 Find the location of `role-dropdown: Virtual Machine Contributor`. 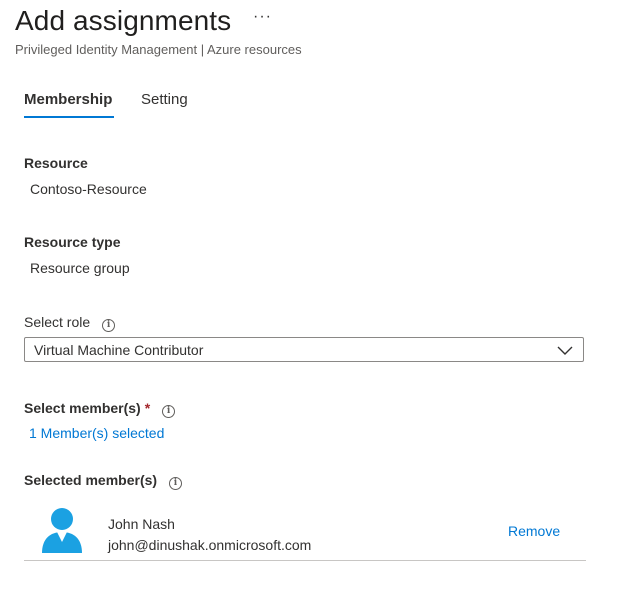

role-dropdown: Virtual Machine Contributor is located at coordinates (304, 349).